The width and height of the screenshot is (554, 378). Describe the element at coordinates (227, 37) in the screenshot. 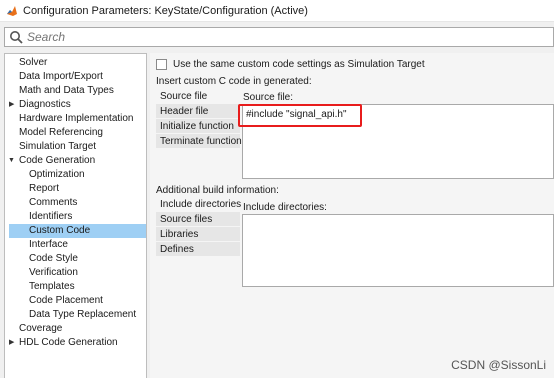

I see `search-input` at that location.